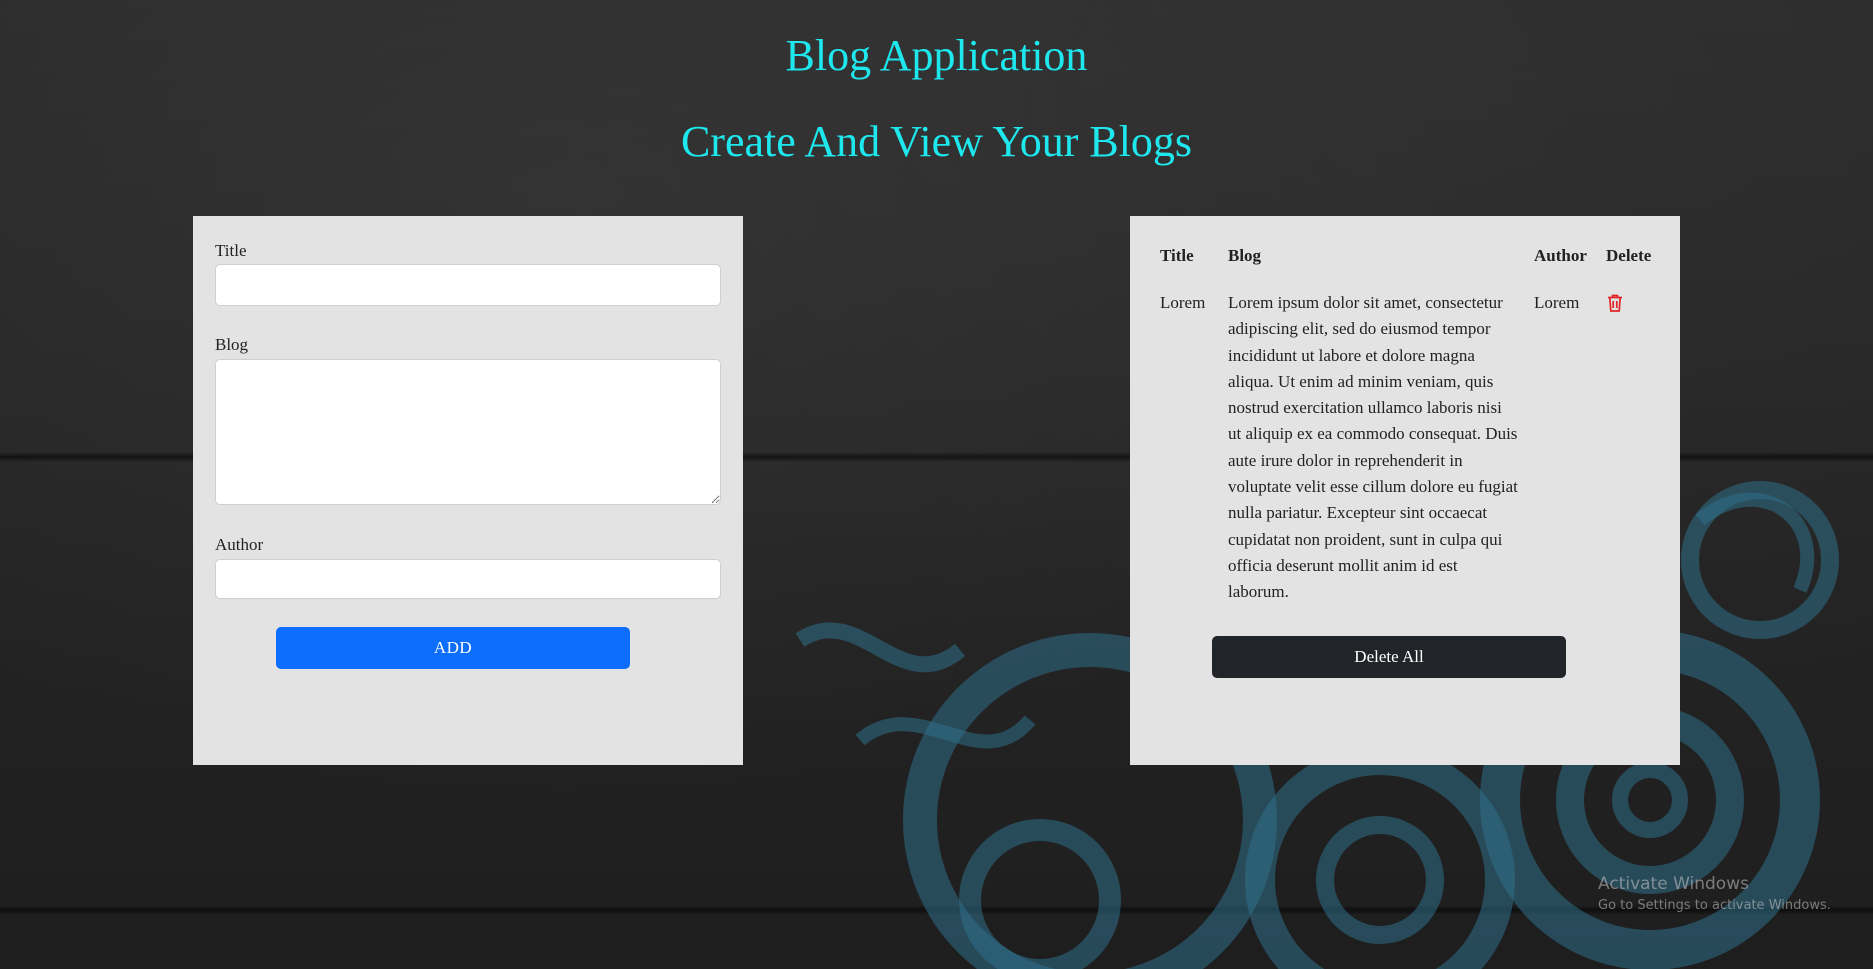 This screenshot has width=1873, height=969. Describe the element at coordinates (1615, 303) in the screenshot. I see `trash-icon` at that location.